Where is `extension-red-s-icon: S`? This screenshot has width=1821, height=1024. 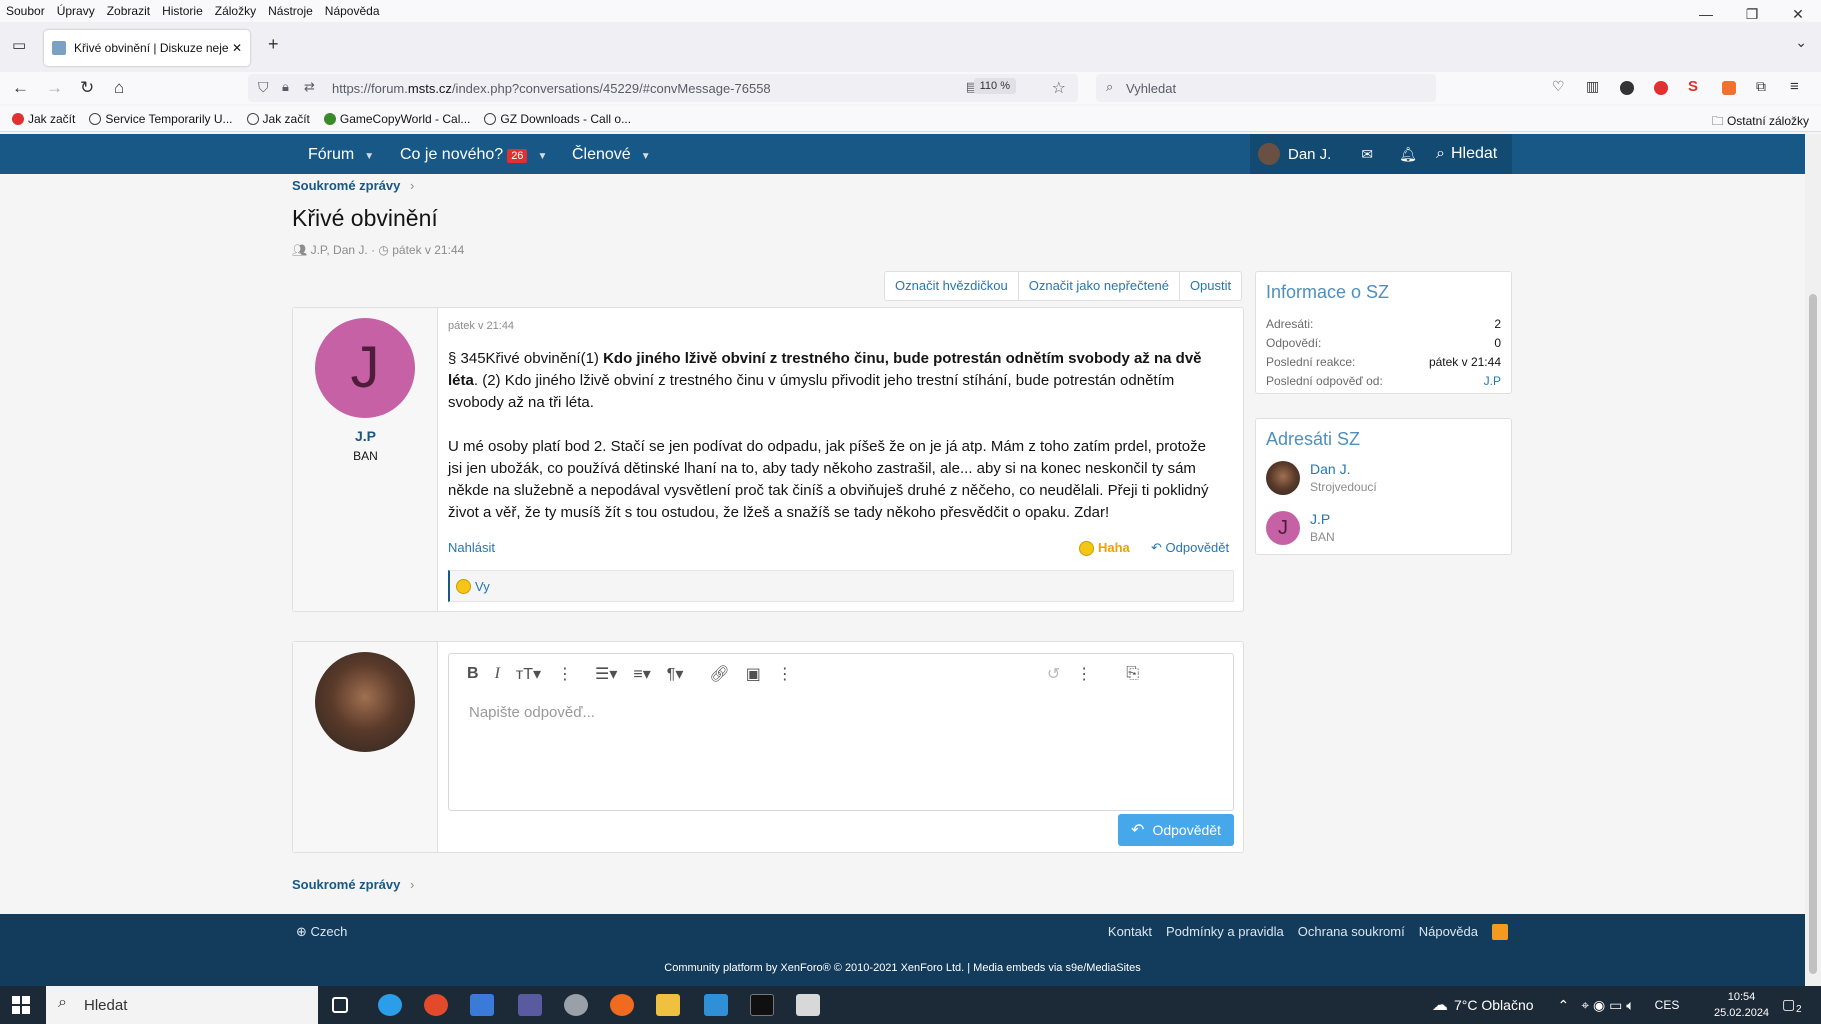 extension-red-s-icon: S is located at coordinates (1693, 86).